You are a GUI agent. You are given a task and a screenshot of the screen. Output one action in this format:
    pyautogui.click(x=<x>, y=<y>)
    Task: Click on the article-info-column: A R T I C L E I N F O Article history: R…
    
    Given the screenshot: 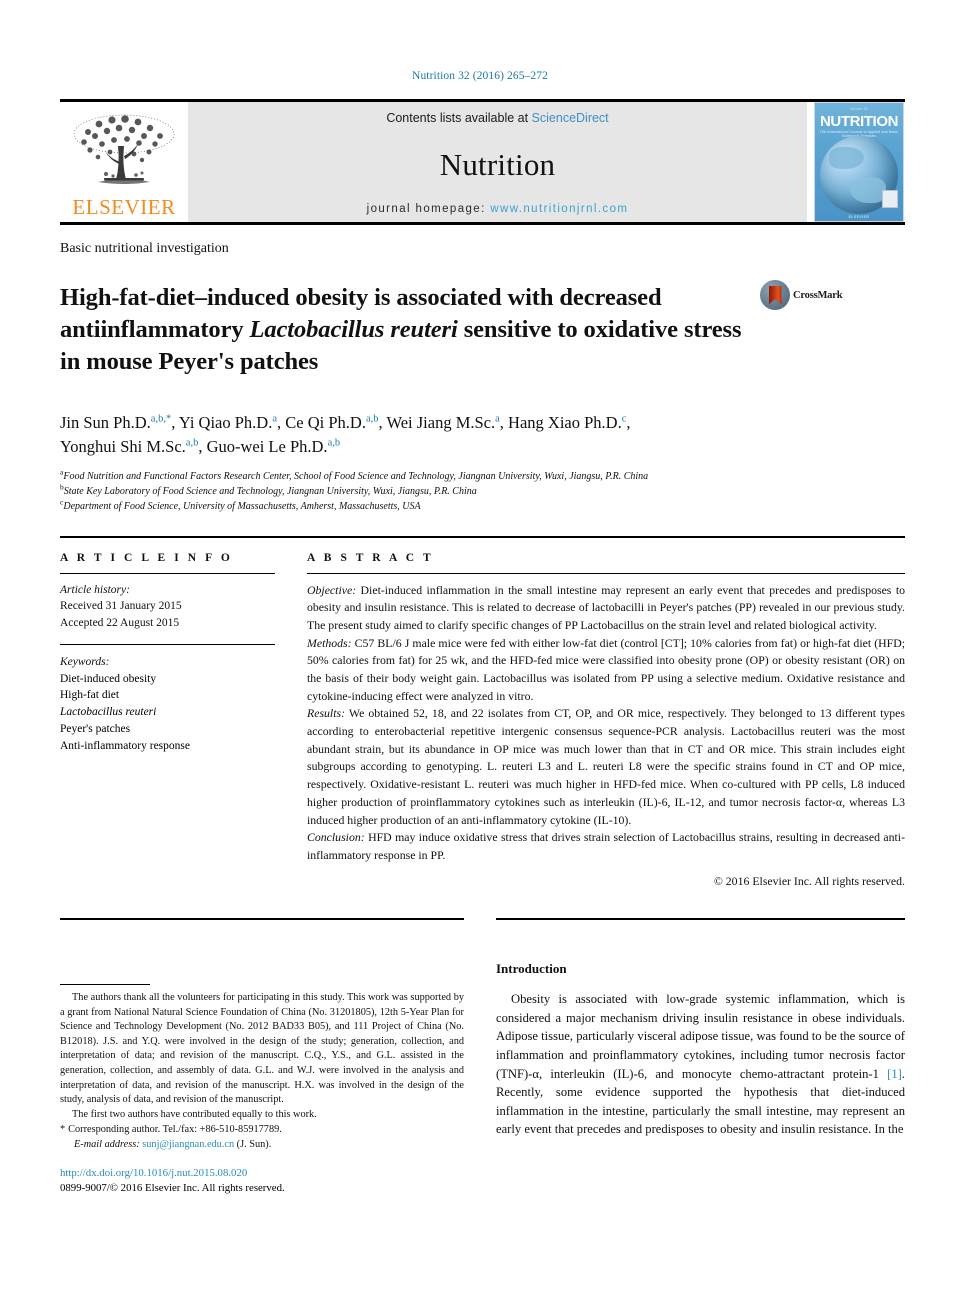 What is the action you would take?
    pyautogui.click(x=167, y=721)
    